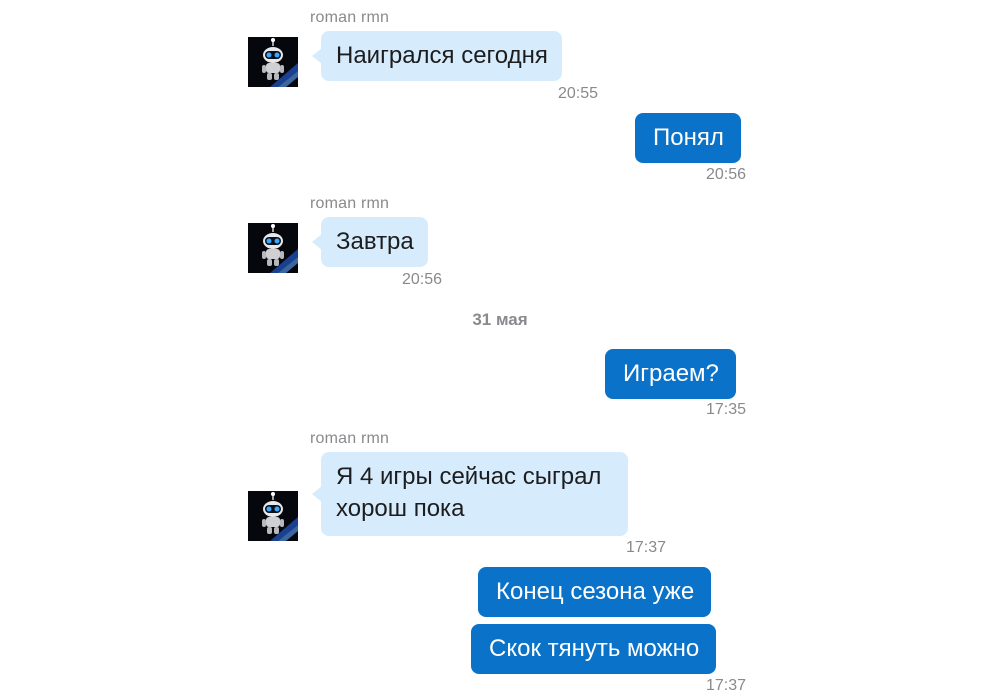  I want to click on message-timestamp: 20:55, so click(577, 93).